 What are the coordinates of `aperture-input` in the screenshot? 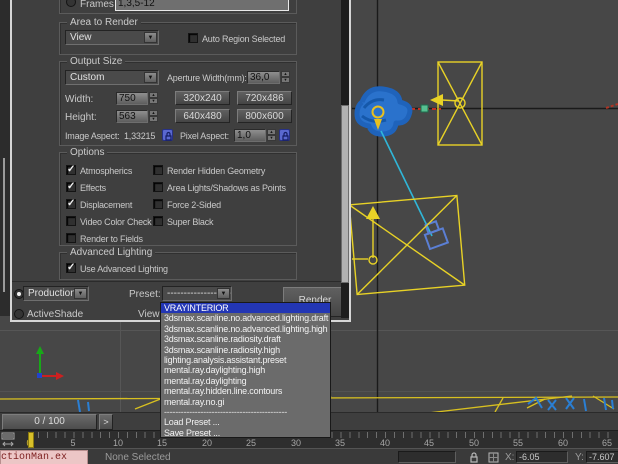 It's located at (263, 77).